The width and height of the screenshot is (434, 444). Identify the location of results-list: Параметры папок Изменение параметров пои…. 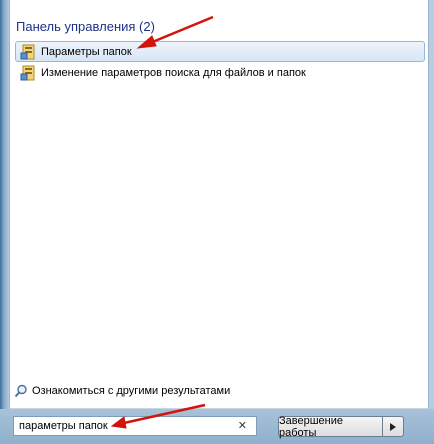
(220, 62).